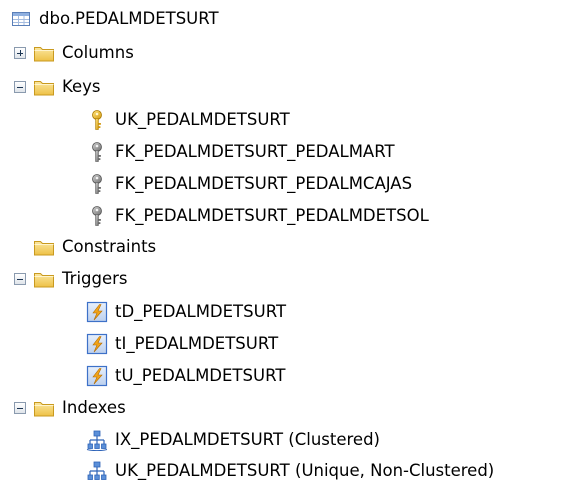  I want to click on keys-label: Keys, so click(81, 86).